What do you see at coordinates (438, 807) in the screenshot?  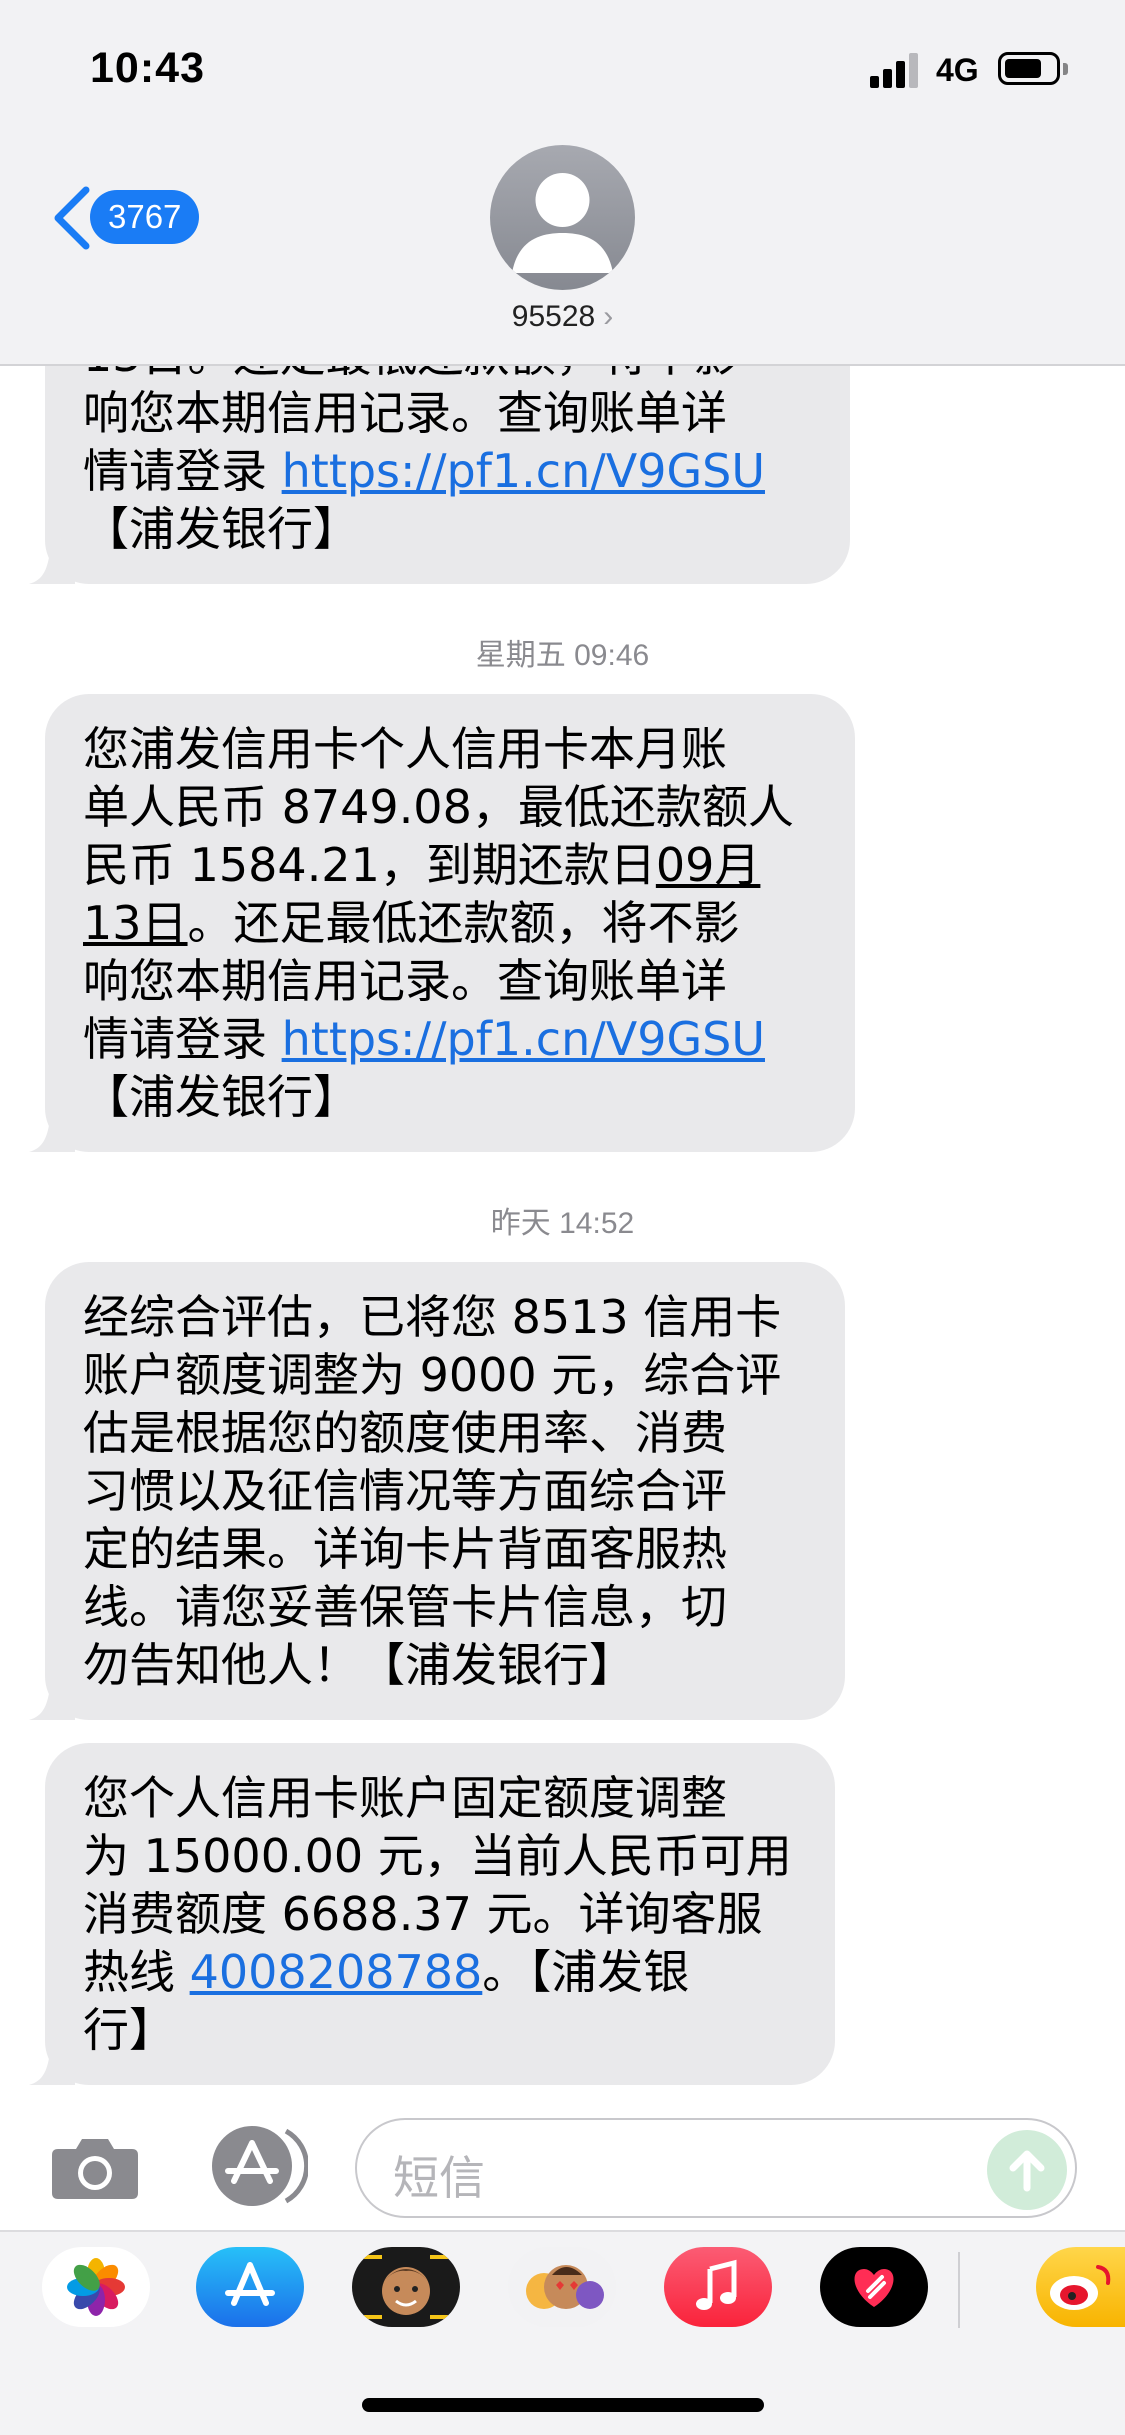 I see `message-line: 单人民币 8749.08，最低还款额人` at bounding box center [438, 807].